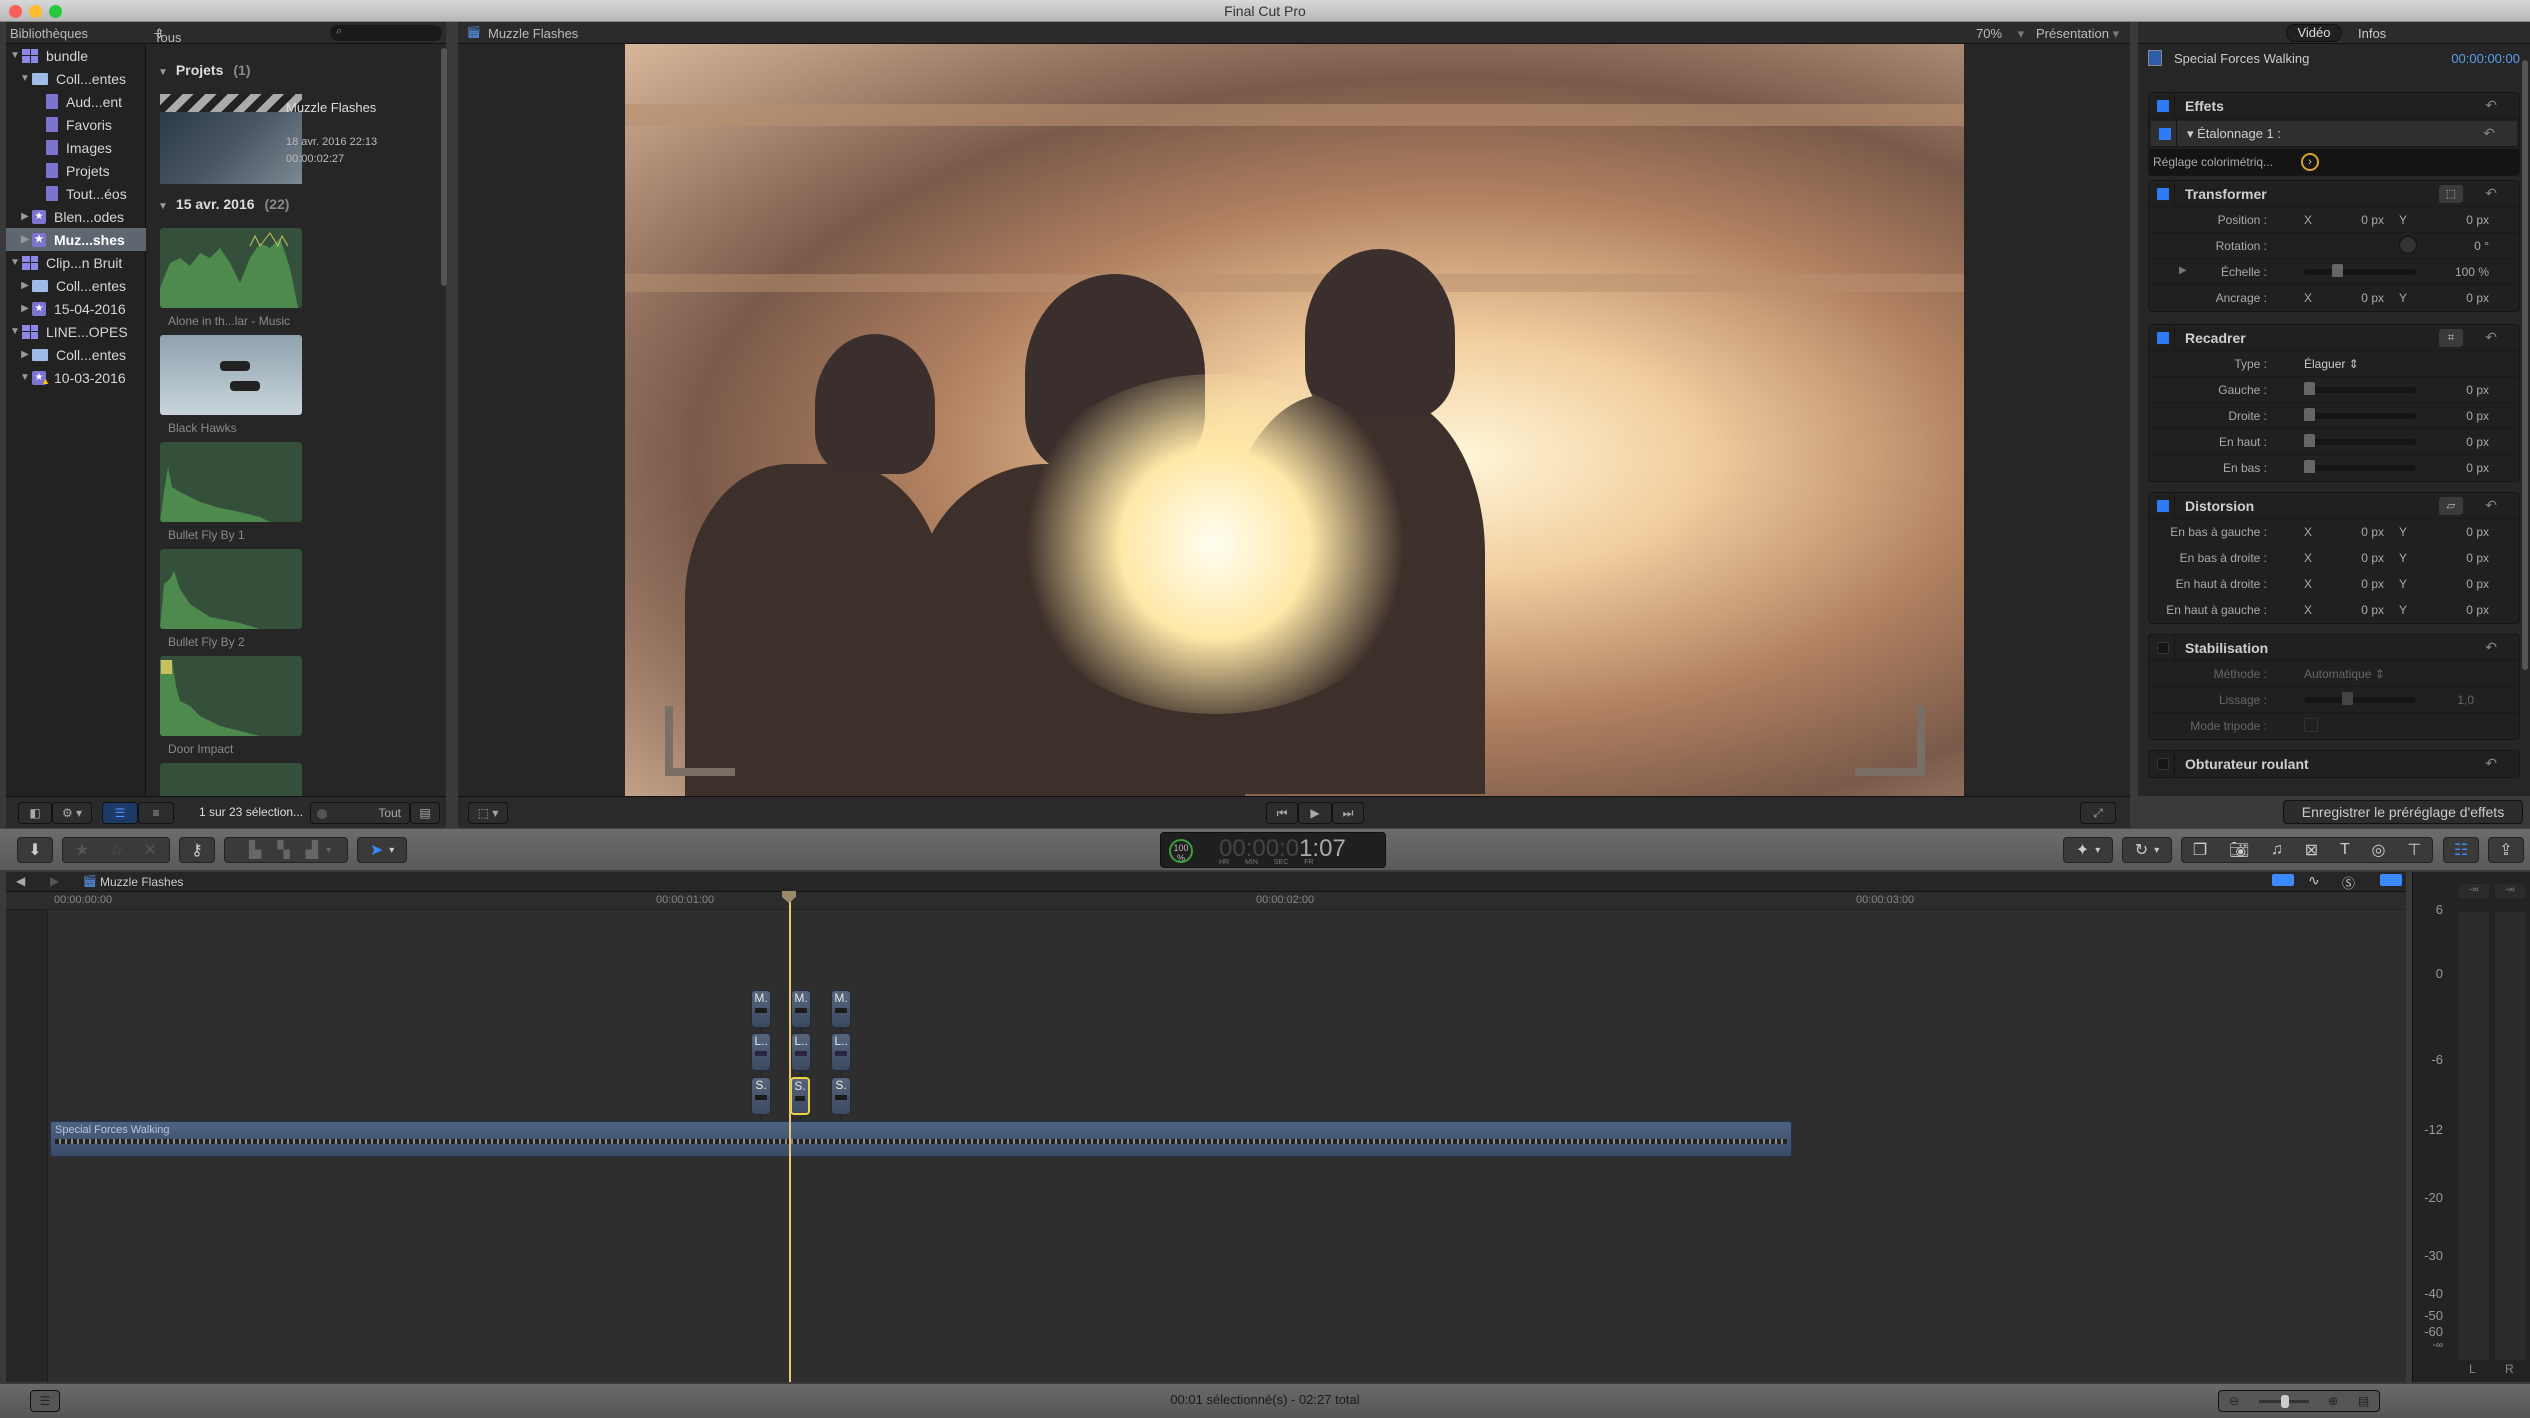  What do you see at coordinates (2200, 850) in the screenshot?
I see `effects-browser-icon: ❐` at bounding box center [2200, 850].